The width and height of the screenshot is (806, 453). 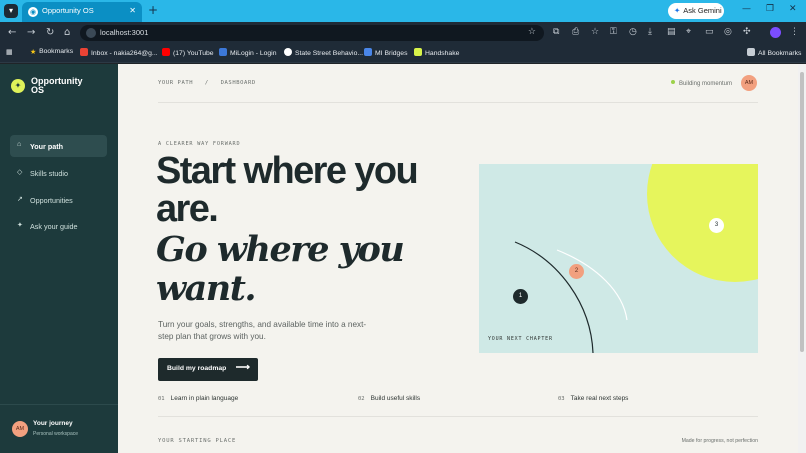 I want to click on arrow-right-icon: ⟶, so click(x=242, y=367).